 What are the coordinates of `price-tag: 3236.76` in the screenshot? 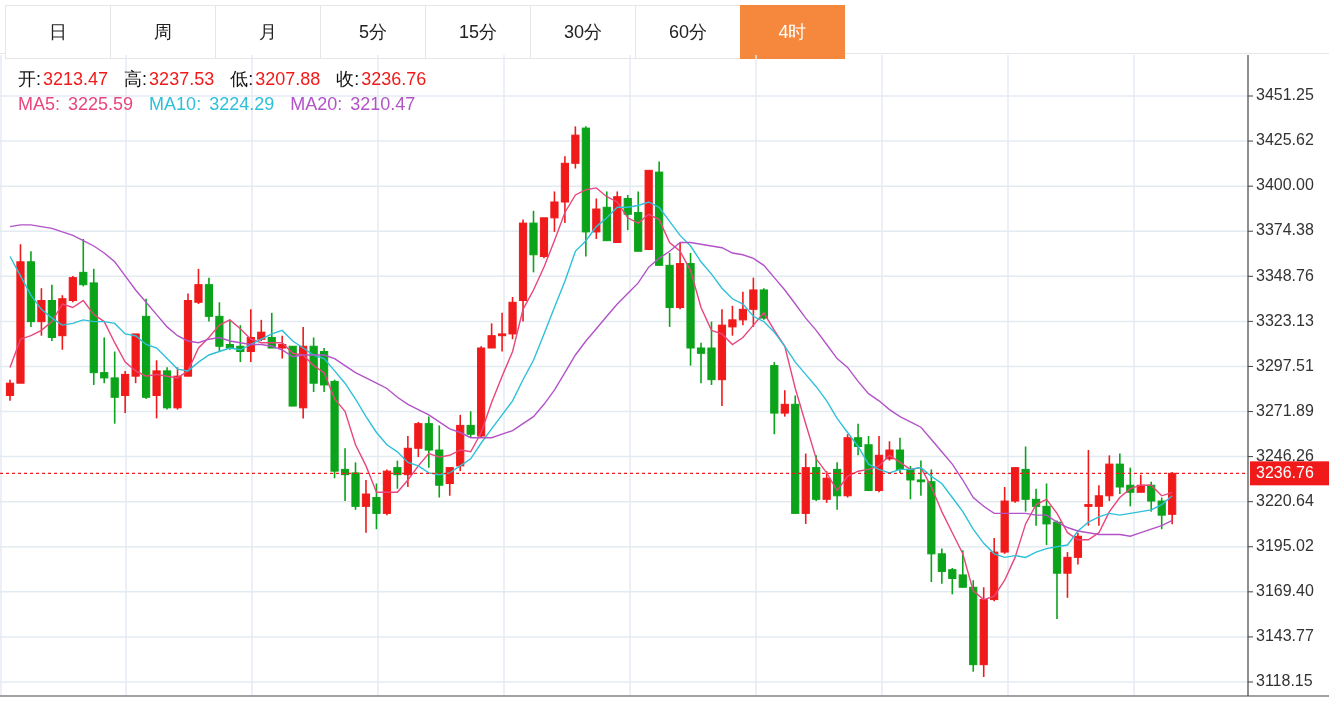 It's located at (1289, 473).